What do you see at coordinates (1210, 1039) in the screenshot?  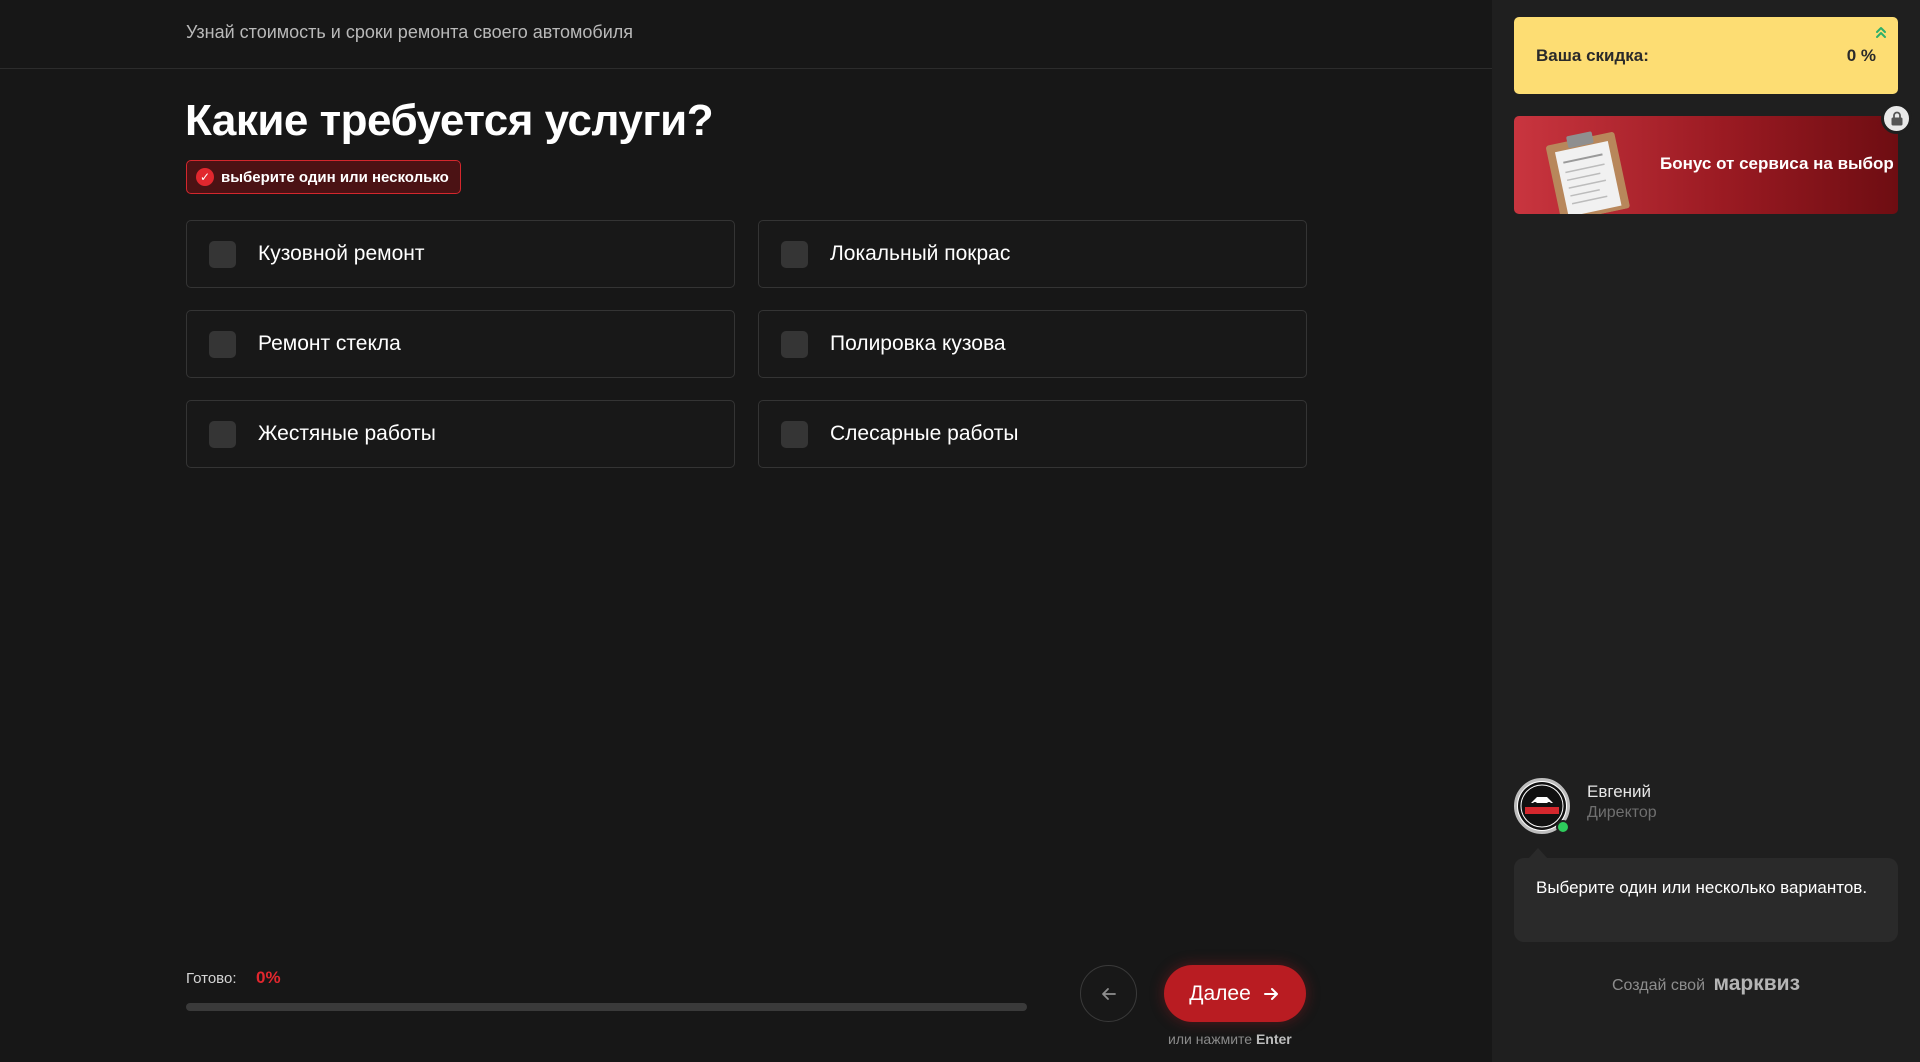 I see `enter-hint-prefix: или нажмите` at bounding box center [1210, 1039].